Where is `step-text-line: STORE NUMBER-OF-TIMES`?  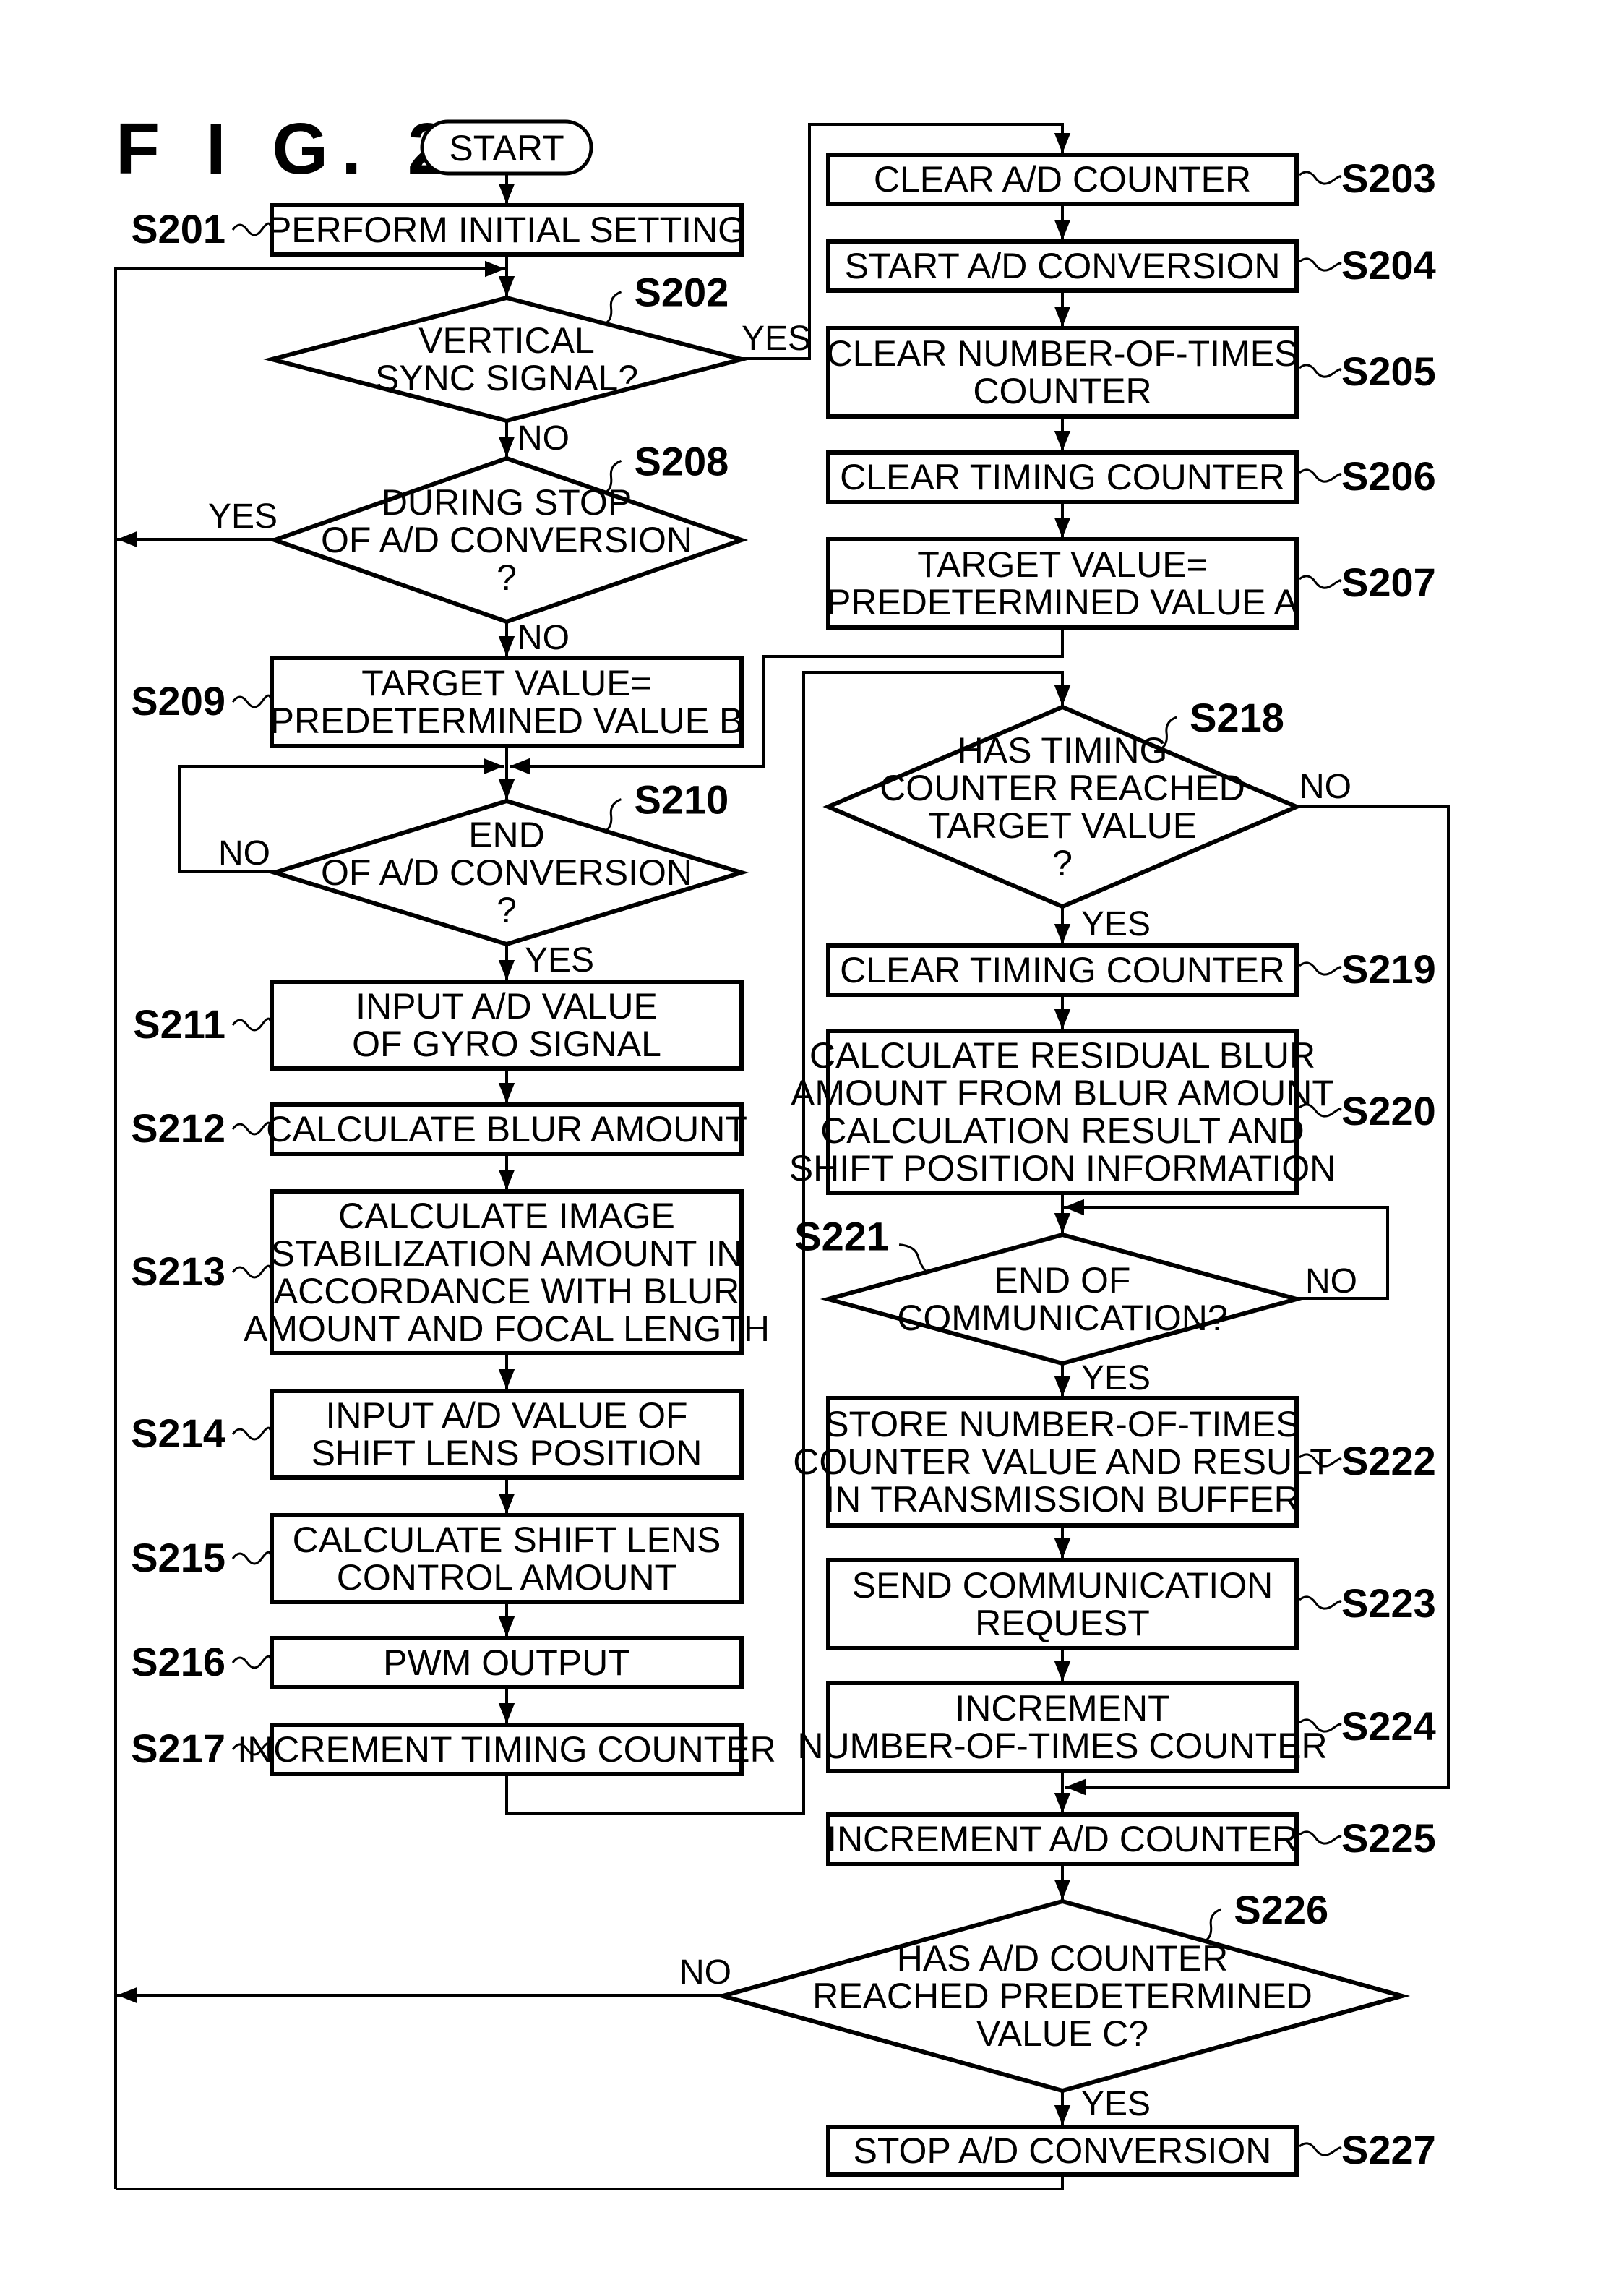
step-text-line: STORE NUMBER-OF-TIMES is located at coordinates (1062, 1424).